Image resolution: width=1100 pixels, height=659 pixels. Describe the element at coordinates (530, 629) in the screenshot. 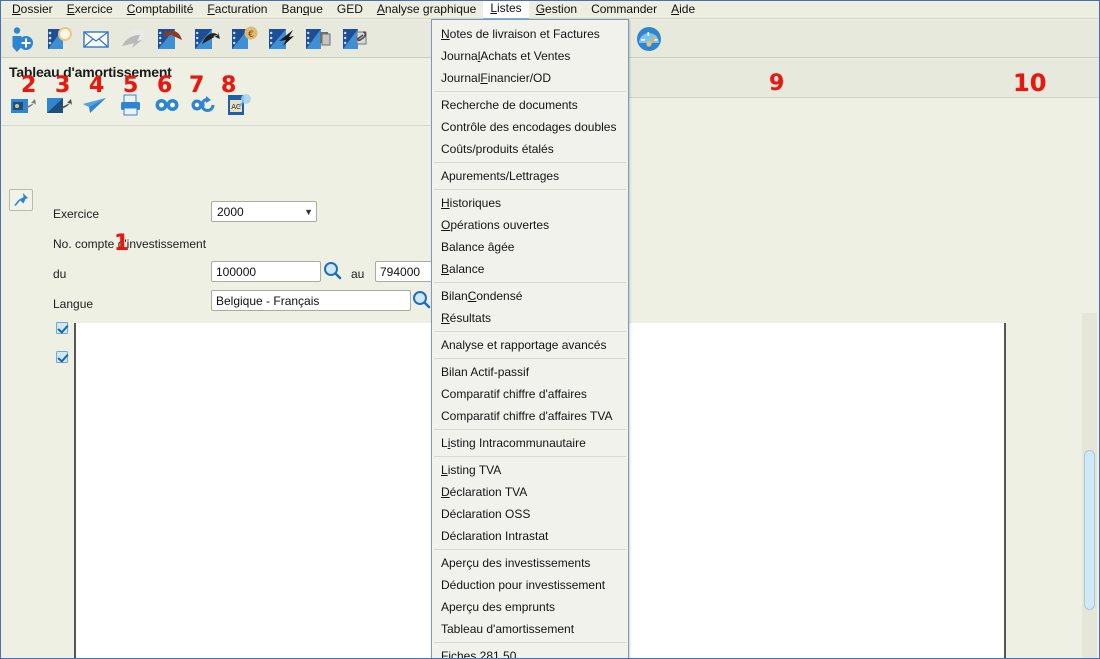

I see `menu-item-tableau-d-amortissement: Tableau d'amortissement` at that location.